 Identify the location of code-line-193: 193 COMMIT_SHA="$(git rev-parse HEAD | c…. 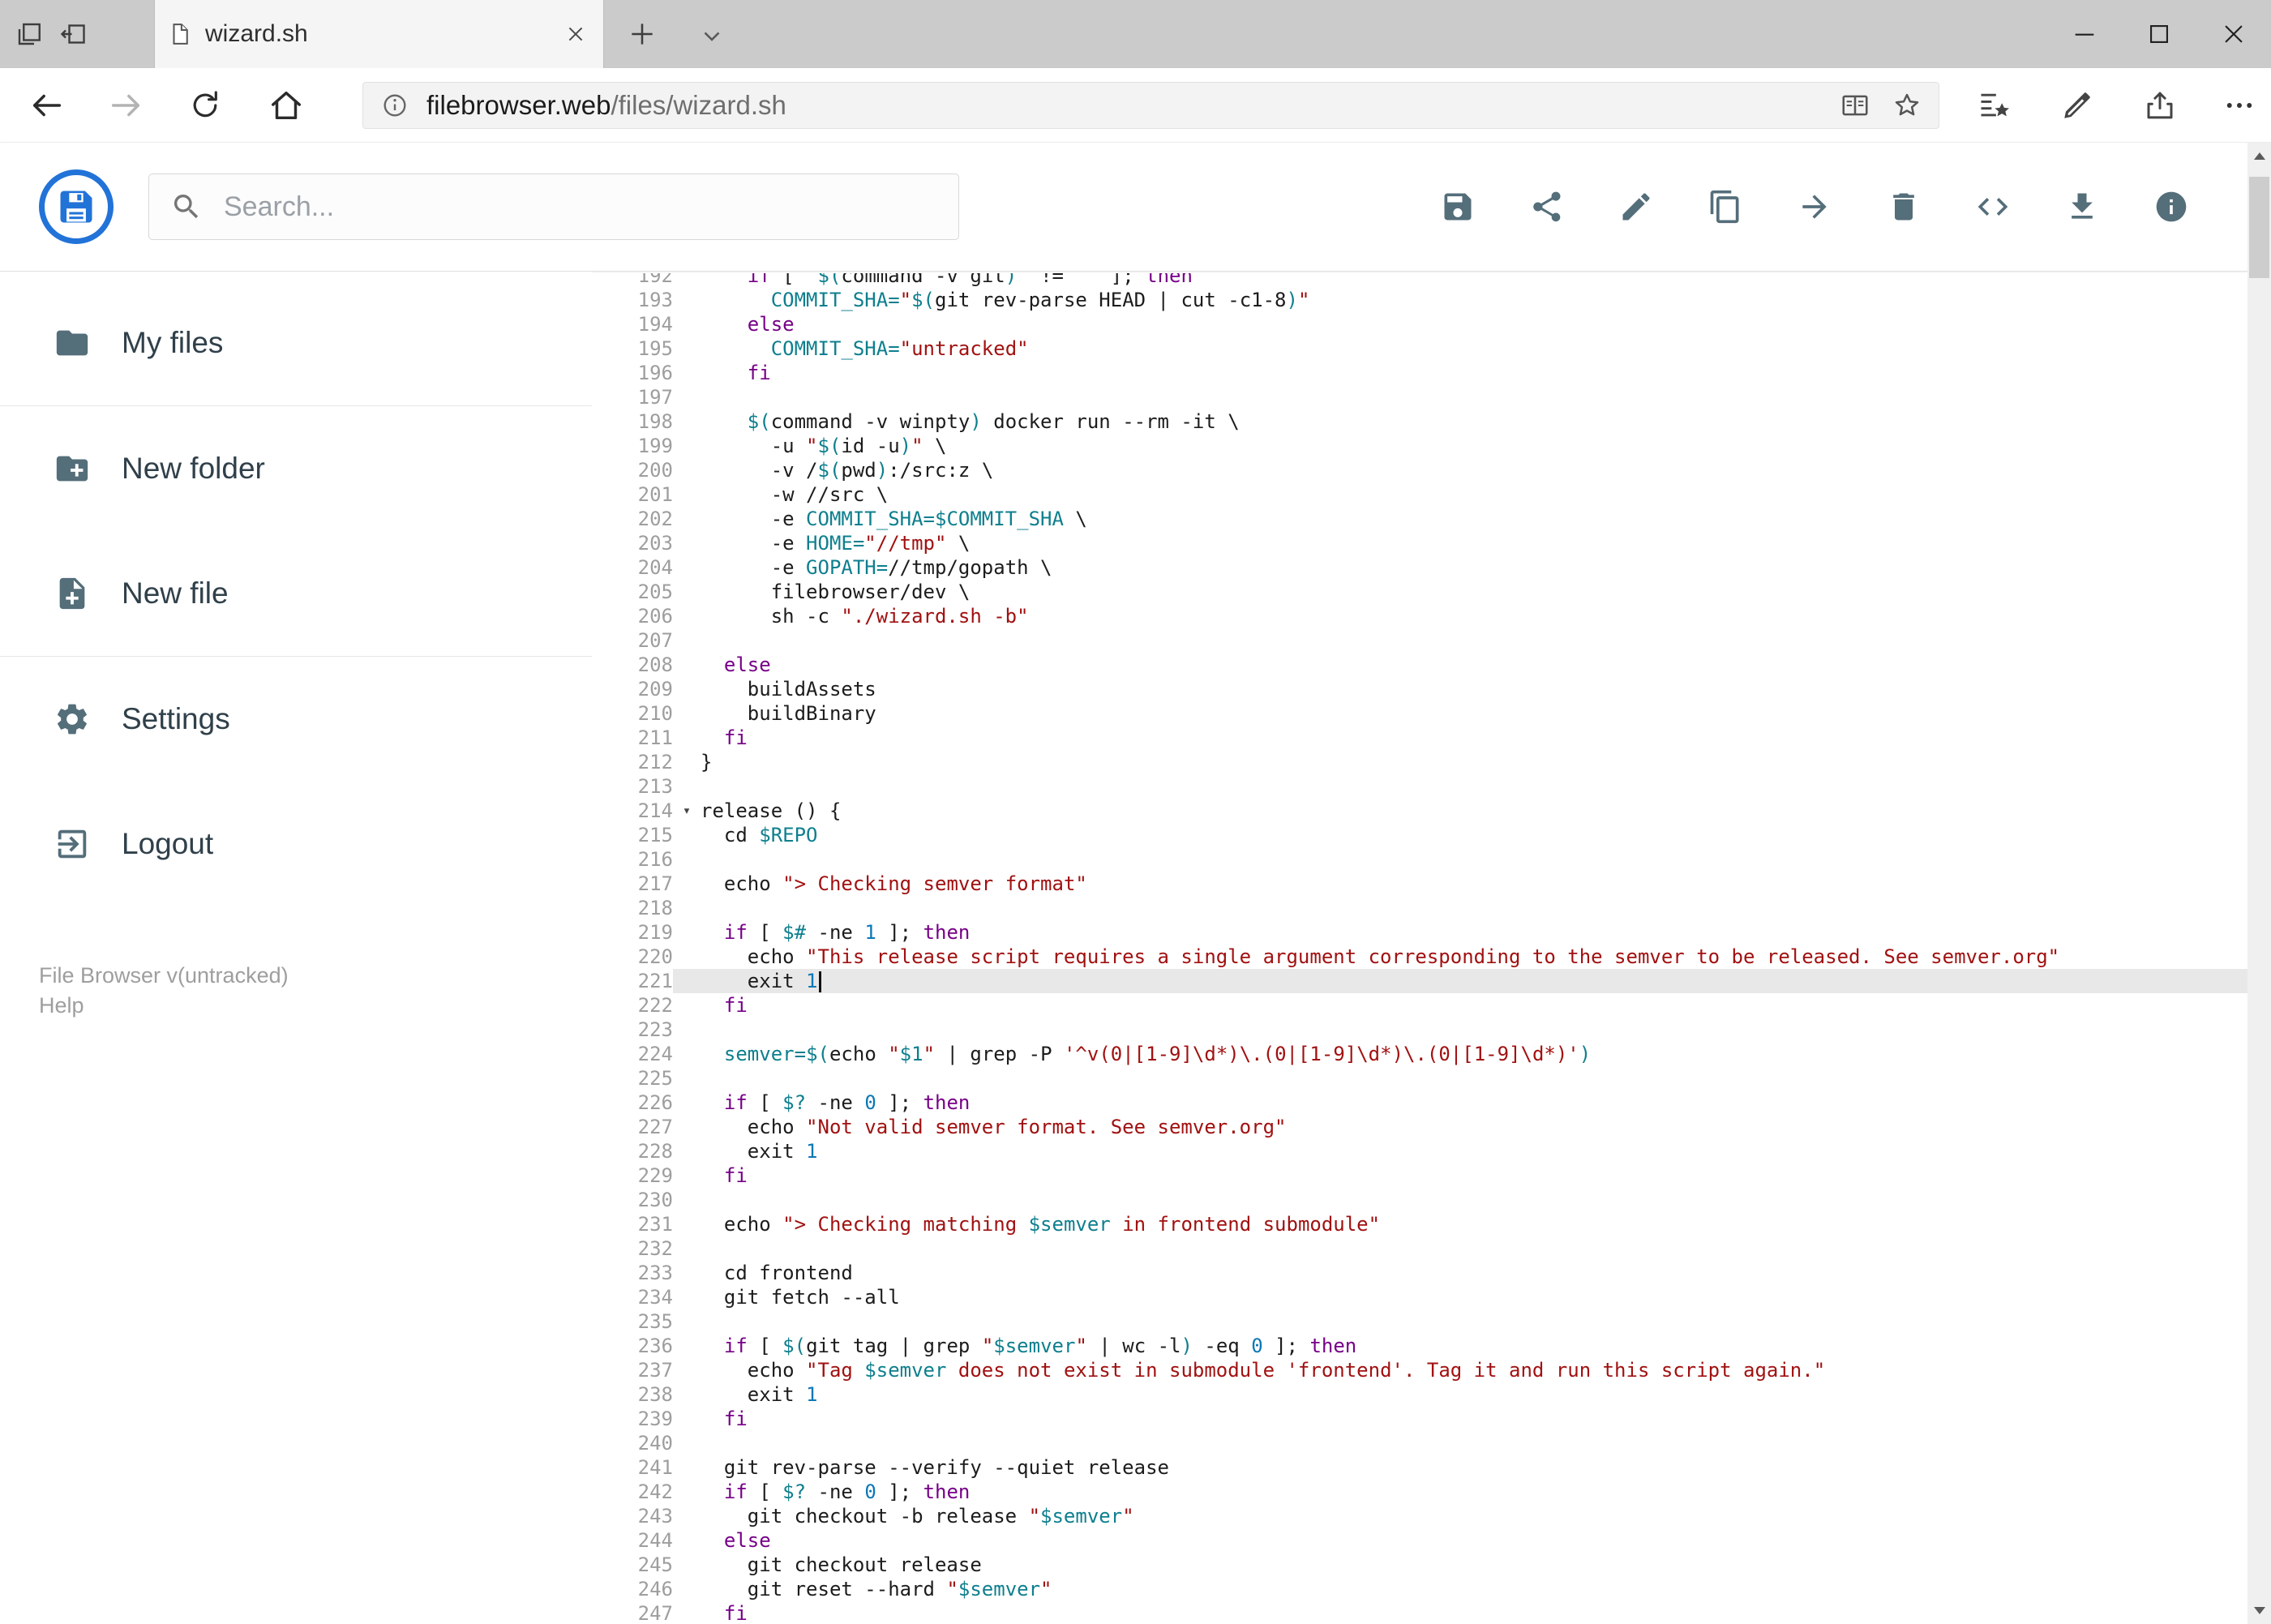
(1420, 300).